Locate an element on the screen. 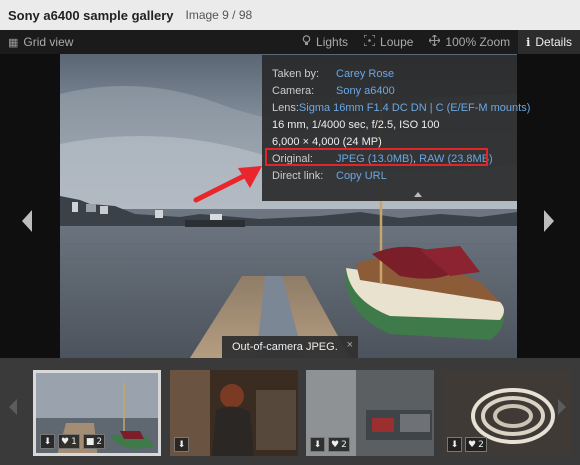  lights-label: Lights is located at coordinates (332, 42).